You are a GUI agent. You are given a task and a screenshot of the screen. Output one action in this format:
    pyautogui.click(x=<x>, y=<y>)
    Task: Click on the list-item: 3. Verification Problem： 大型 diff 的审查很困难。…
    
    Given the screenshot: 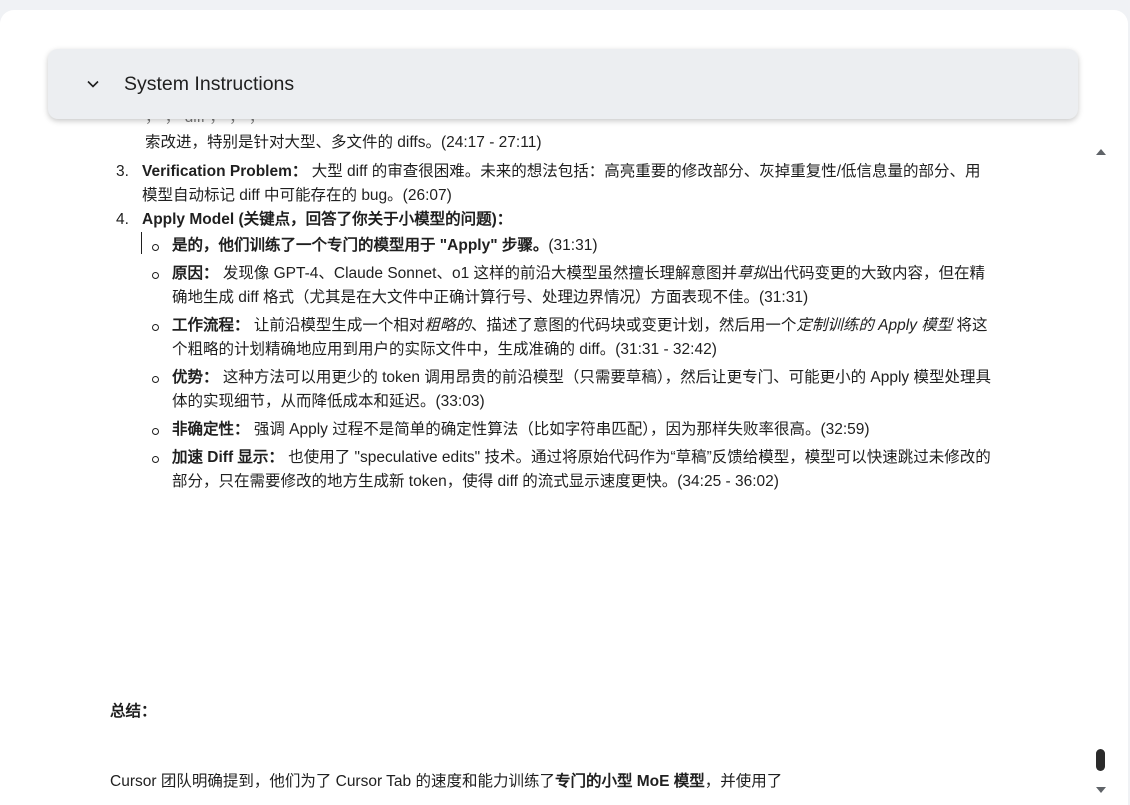 What is the action you would take?
    pyautogui.click(x=552, y=184)
    